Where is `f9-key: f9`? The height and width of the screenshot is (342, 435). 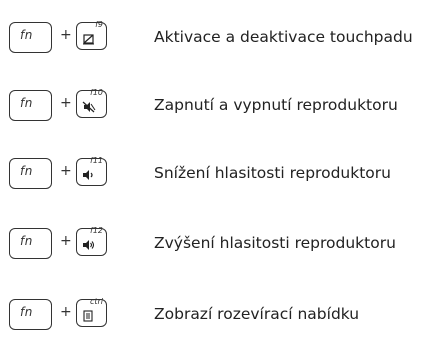 f9-key: f9 is located at coordinates (91, 35).